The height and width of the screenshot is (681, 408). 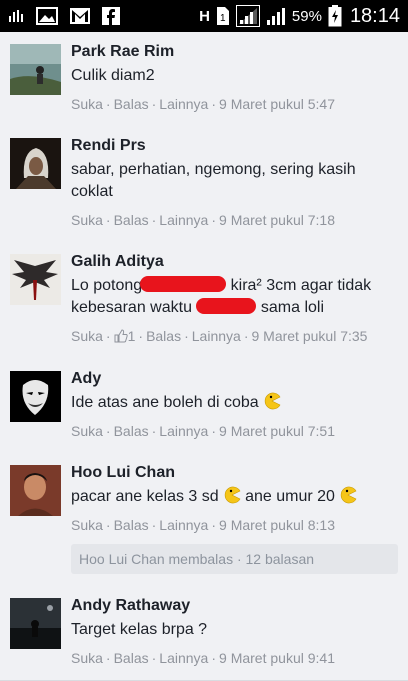 I want to click on comment-text-part: pacar ane kelas 3 sd, so click(x=145, y=496).